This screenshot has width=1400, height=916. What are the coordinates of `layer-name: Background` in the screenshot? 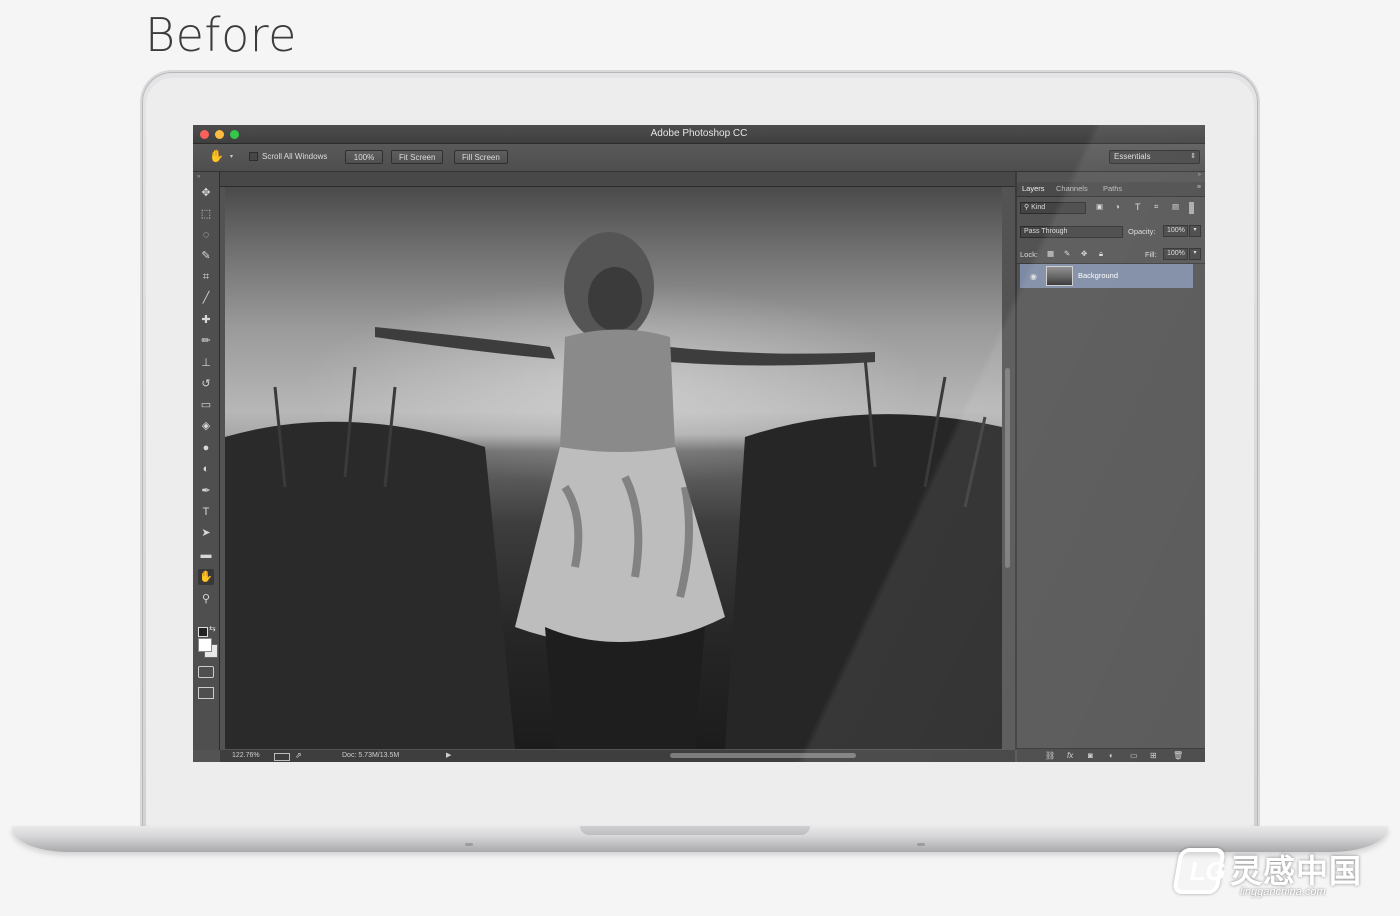 It's located at (1098, 275).